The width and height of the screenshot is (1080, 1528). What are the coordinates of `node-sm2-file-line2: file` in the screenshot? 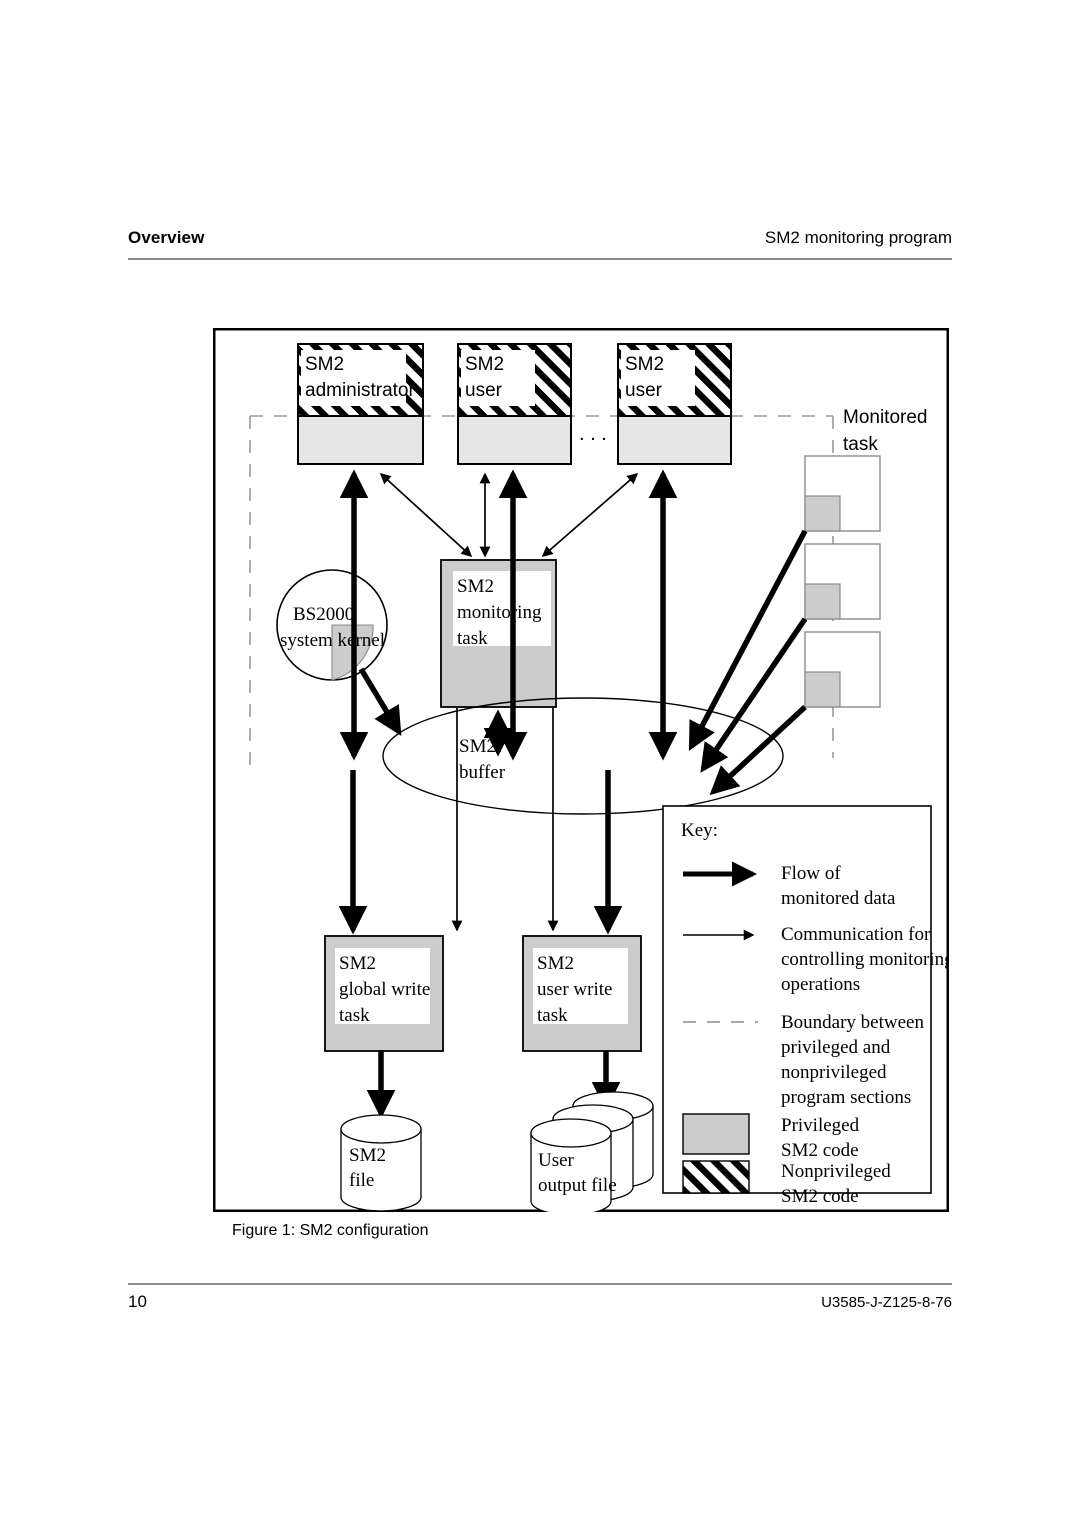 It's located at (361, 1180).